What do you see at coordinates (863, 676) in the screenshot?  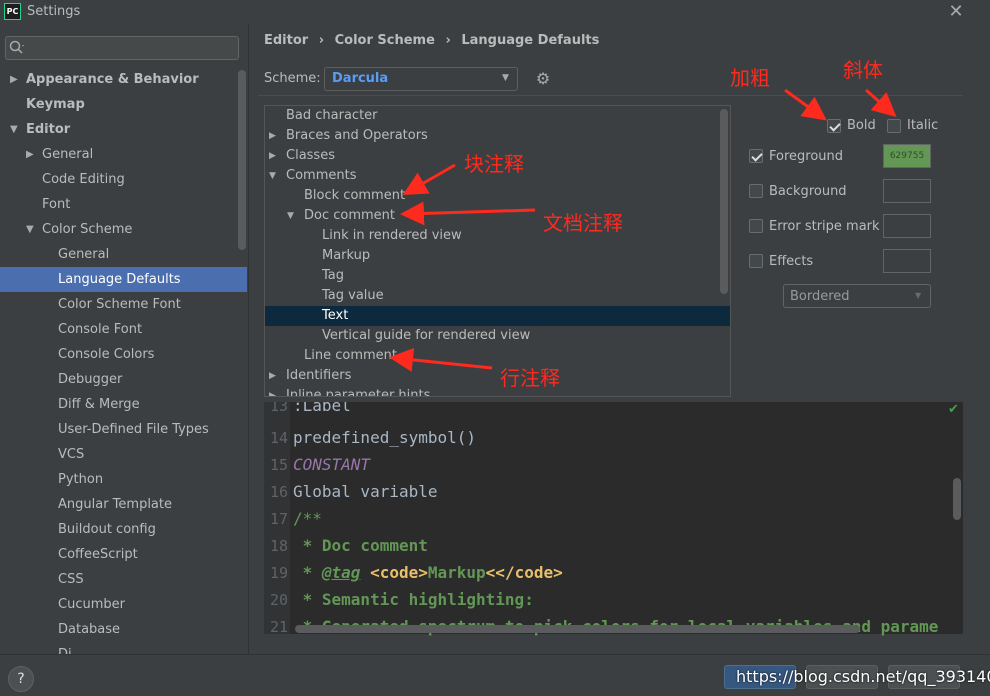 I see `watermark-text: https://blog.csdn.net/qq_39314099` at bounding box center [863, 676].